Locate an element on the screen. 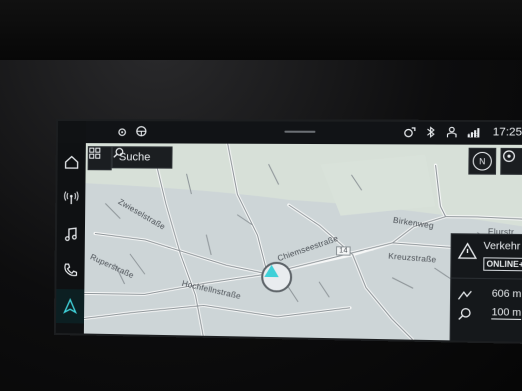 The image size is (522, 391). divider is located at coordinates (486, 278).